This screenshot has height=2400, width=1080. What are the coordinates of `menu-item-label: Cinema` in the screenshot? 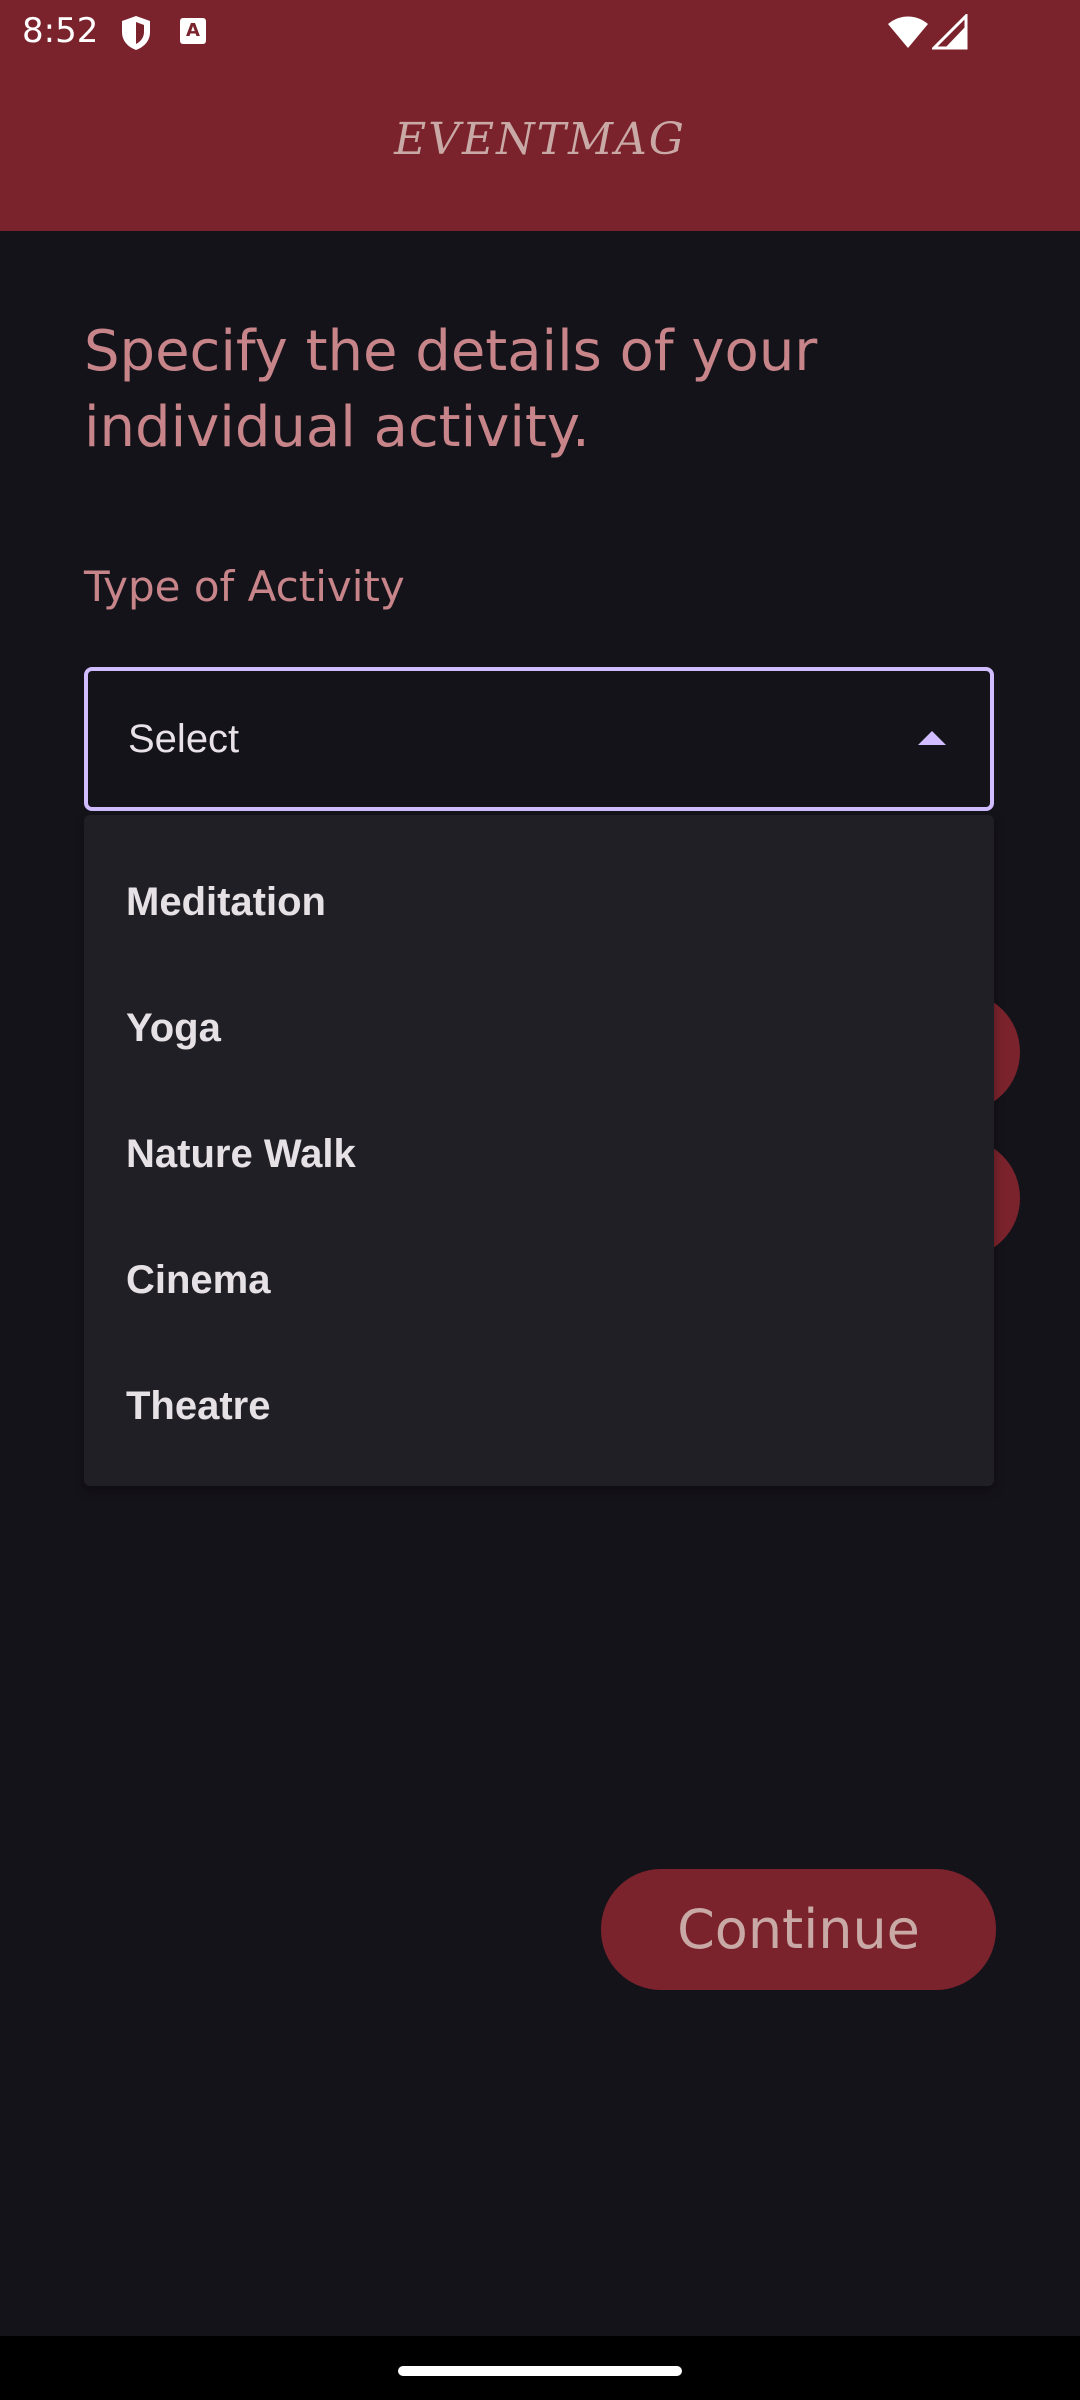 It's located at (198, 1280).